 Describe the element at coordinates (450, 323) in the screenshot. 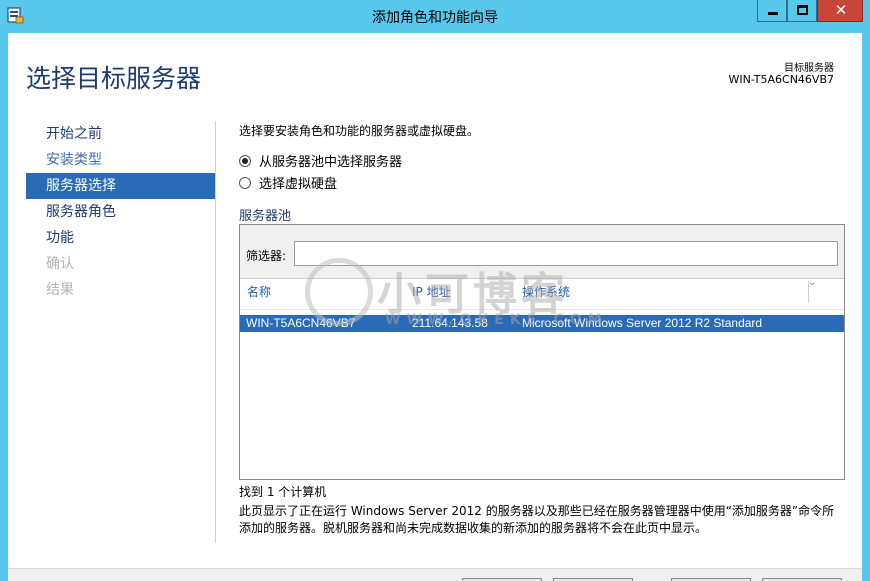

I see `cell-ip-address: 211.64.143.58` at that location.